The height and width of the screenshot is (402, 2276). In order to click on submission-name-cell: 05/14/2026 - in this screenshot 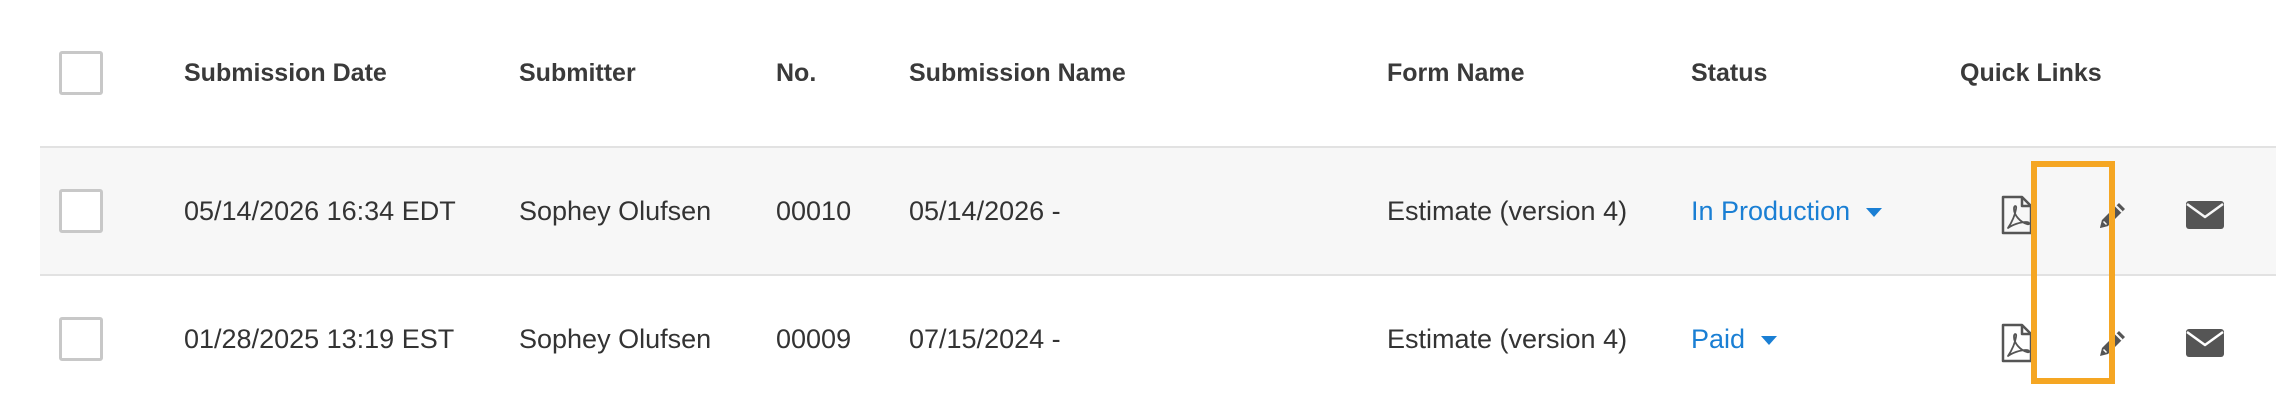, I will do `click(985, 210)`.